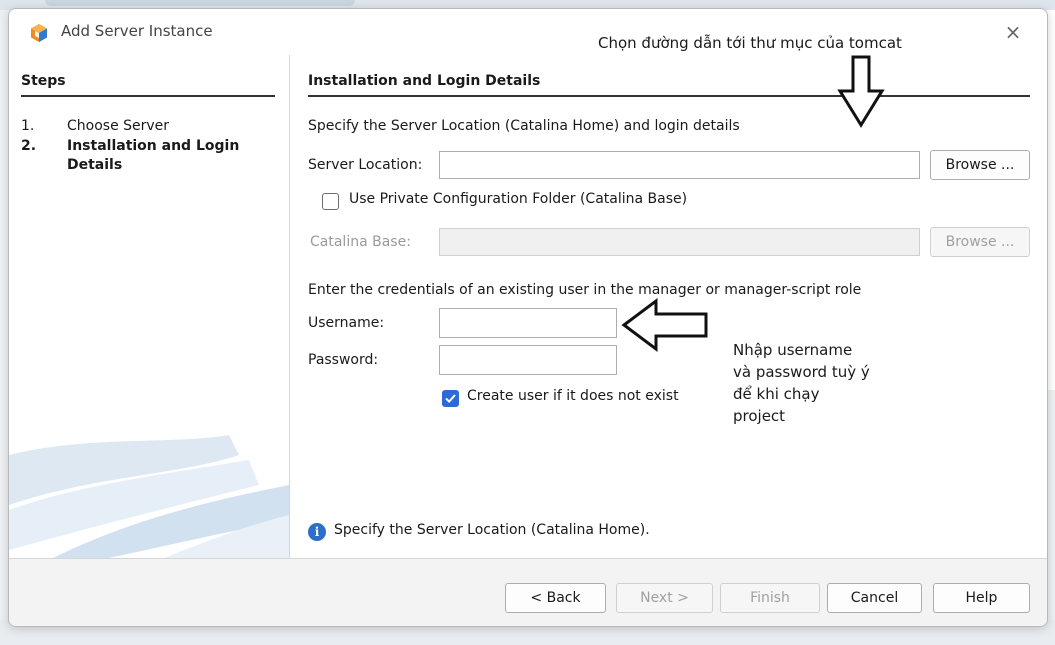 This screenshot has height=645, width=1055. What do you see at coordinates (43, 81) in the screenshot?
I see `steps-heading: Steps` at bounding box center [43, 81].